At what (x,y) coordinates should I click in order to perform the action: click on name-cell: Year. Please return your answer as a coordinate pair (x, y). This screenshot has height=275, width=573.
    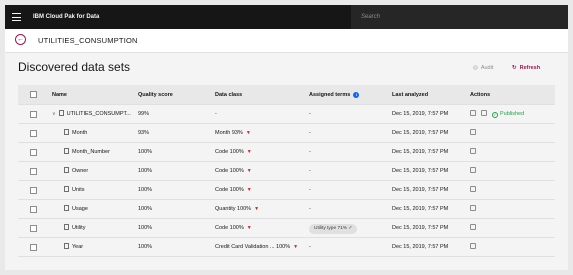
    Looking at the image, I should click on (73, 247).